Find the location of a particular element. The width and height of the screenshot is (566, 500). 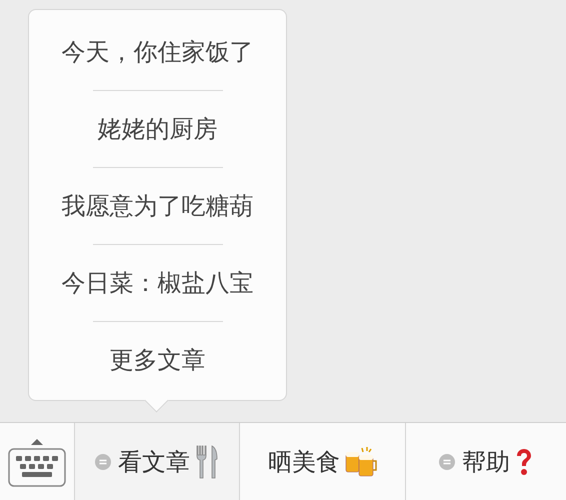

menu-tab: 看文章 is located at coordinates (157, 461).